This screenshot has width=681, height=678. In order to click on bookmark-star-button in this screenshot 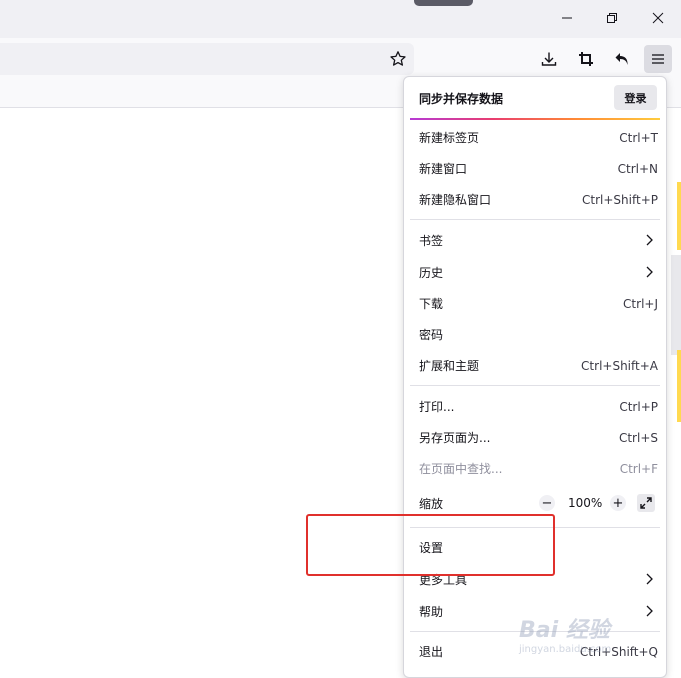, I will do `click(398, 59)`.